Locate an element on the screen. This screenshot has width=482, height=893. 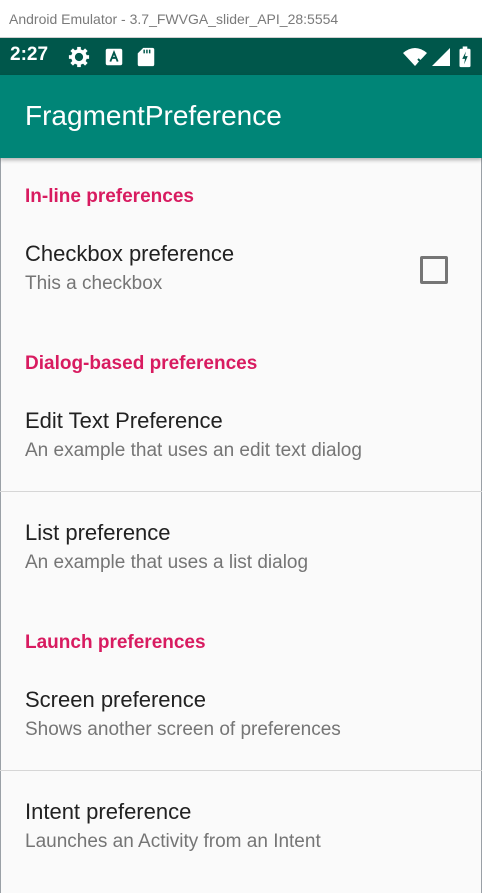
text-a-icon is located at coordinates (114, 57).